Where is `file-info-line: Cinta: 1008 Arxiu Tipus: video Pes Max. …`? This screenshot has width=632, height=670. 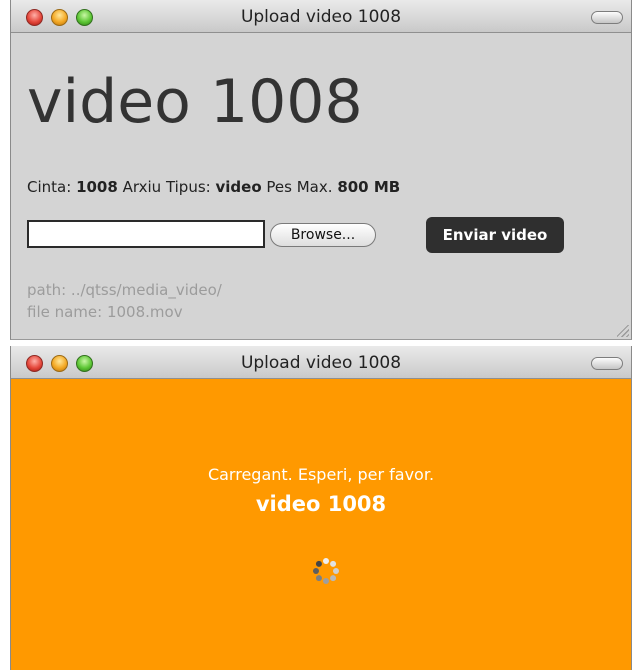
file-info-line: Cinta: 1008 Arxiu Tipus: video Pes Max. … is located at coordinates (213, 187).